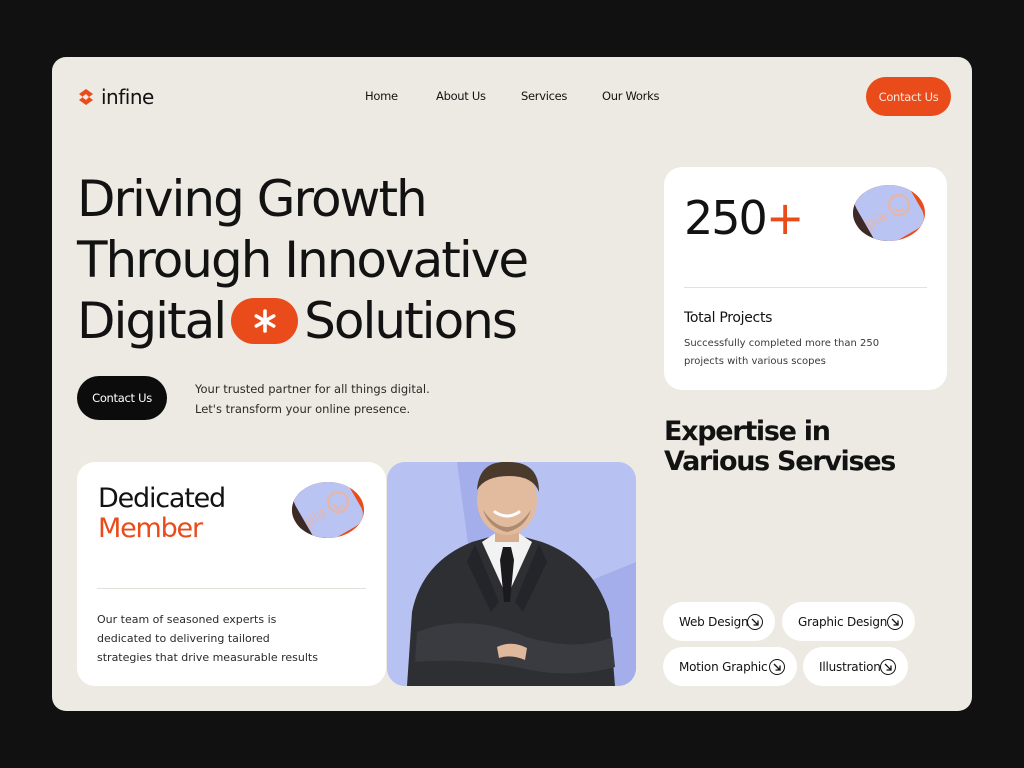 The height and width of the screenshot is (768, 1024). Describe the element at coordinates (782, 343) in the screenshot. I see `stats-desc-line-1: Successfully completed more than 250` at that location.